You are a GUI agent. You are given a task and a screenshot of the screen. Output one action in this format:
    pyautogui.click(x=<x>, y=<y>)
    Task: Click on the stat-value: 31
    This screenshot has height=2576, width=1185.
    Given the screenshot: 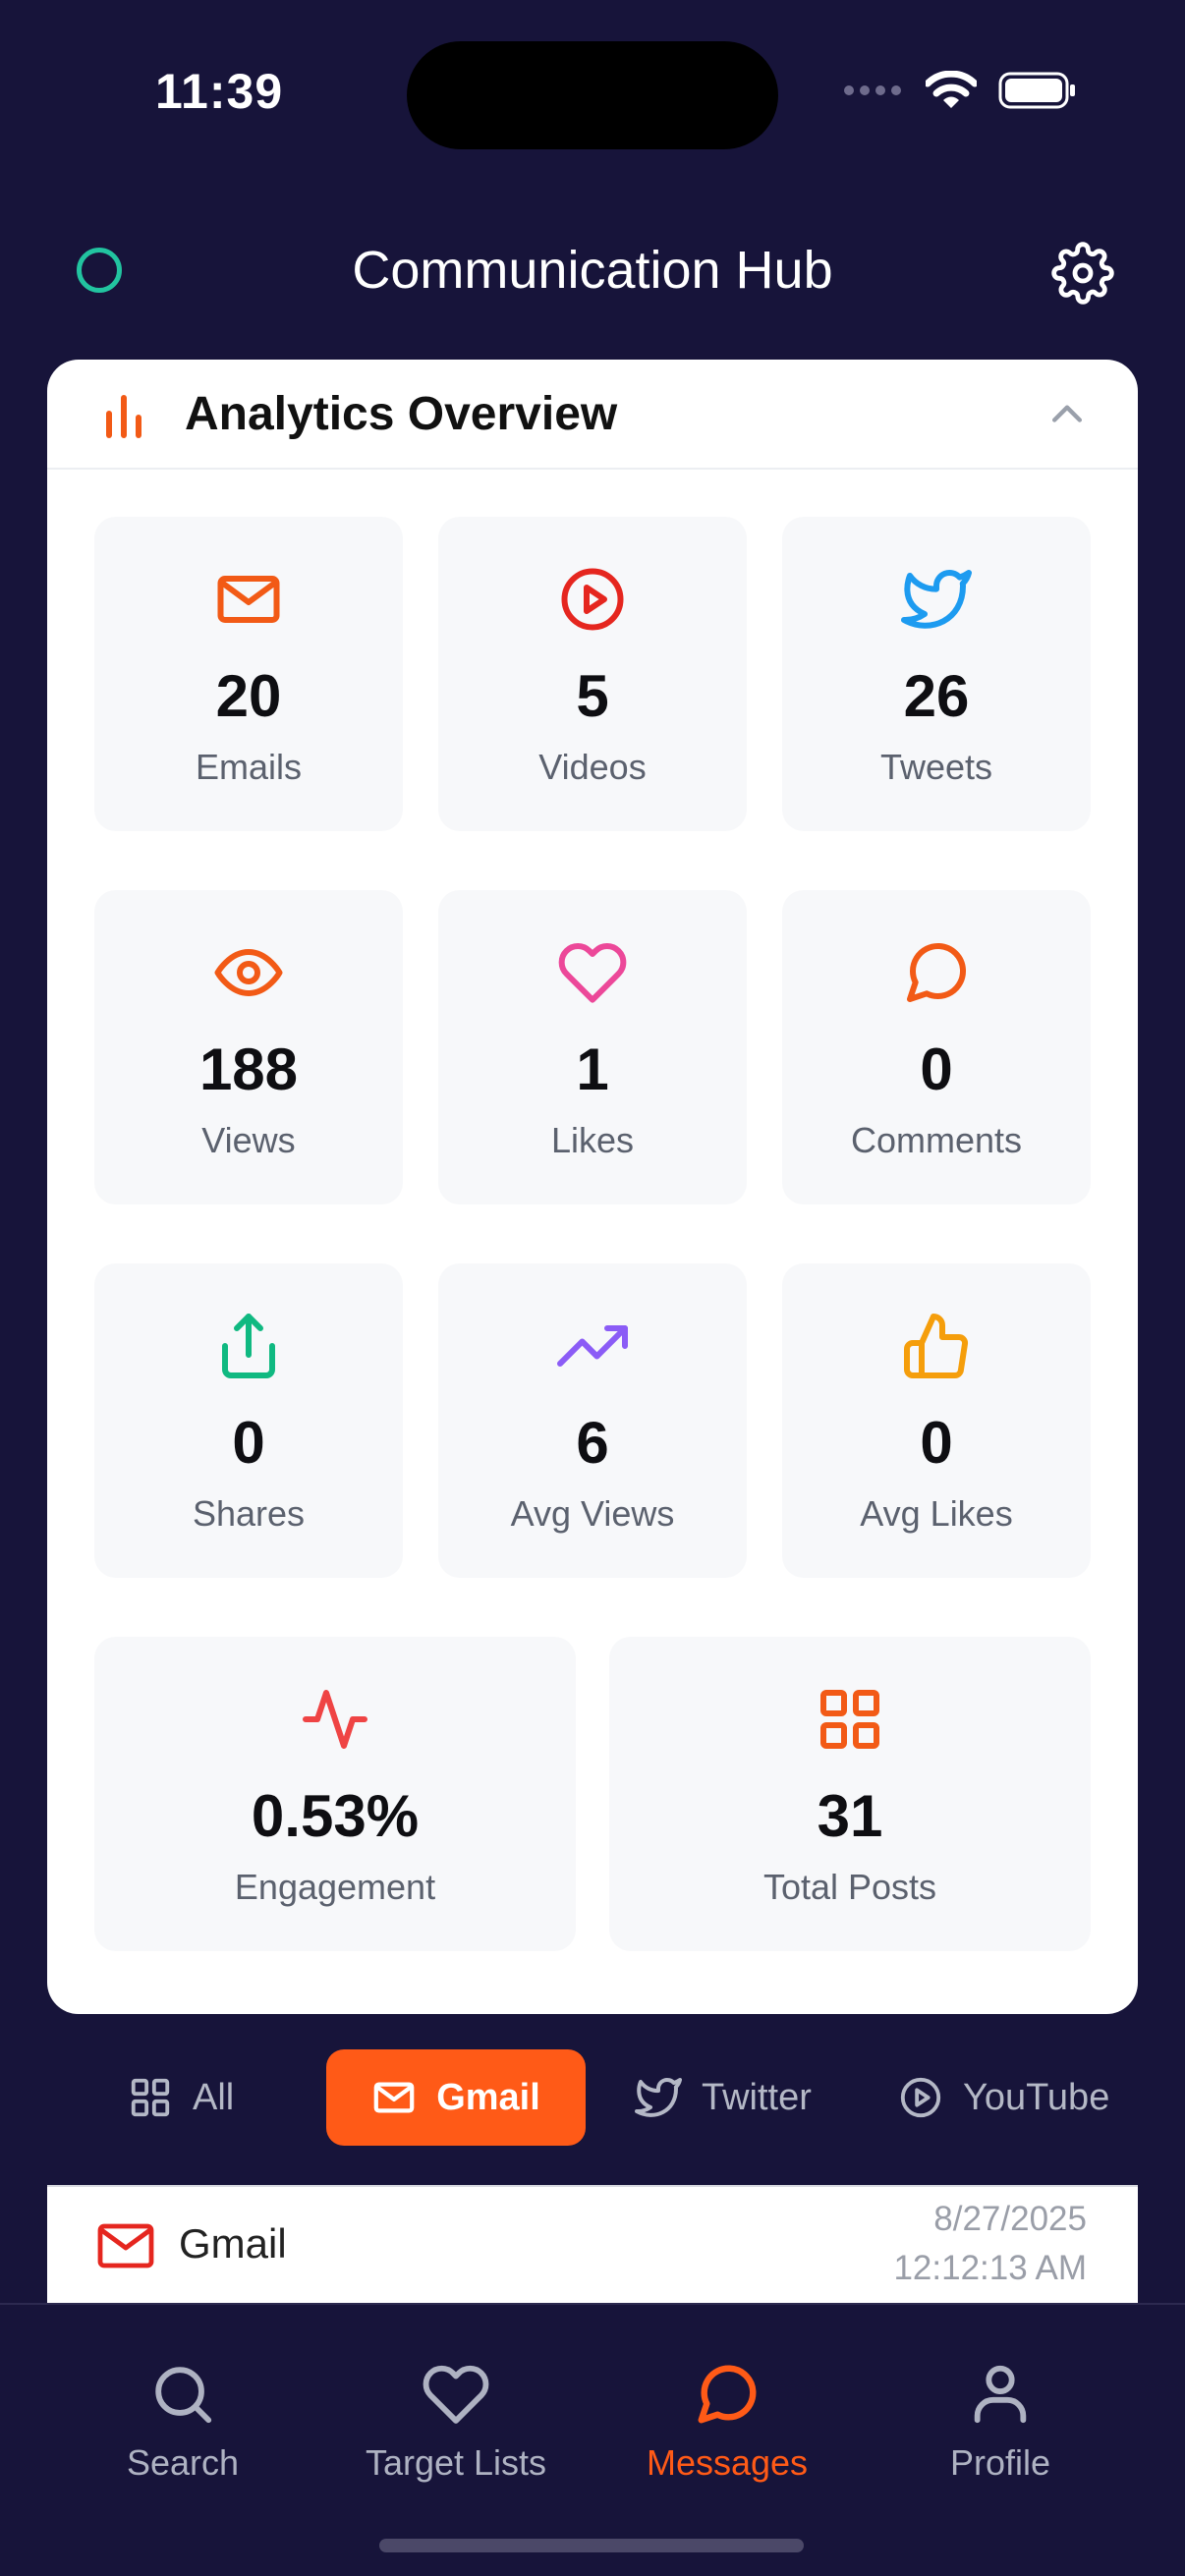 What is the action you would take?
    pyautogui.click(x=850, y=1816)
    